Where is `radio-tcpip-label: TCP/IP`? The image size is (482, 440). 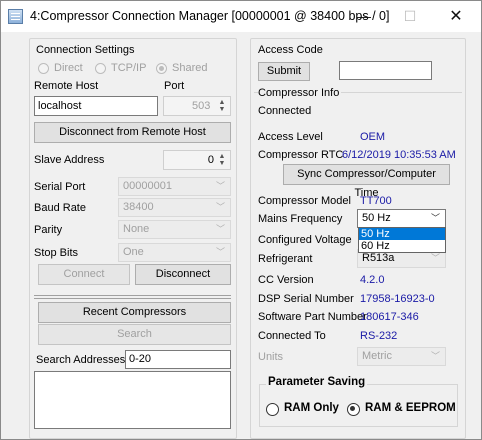 radio-tcpip-label: TCP/IP is located at coordinates (129, 68).